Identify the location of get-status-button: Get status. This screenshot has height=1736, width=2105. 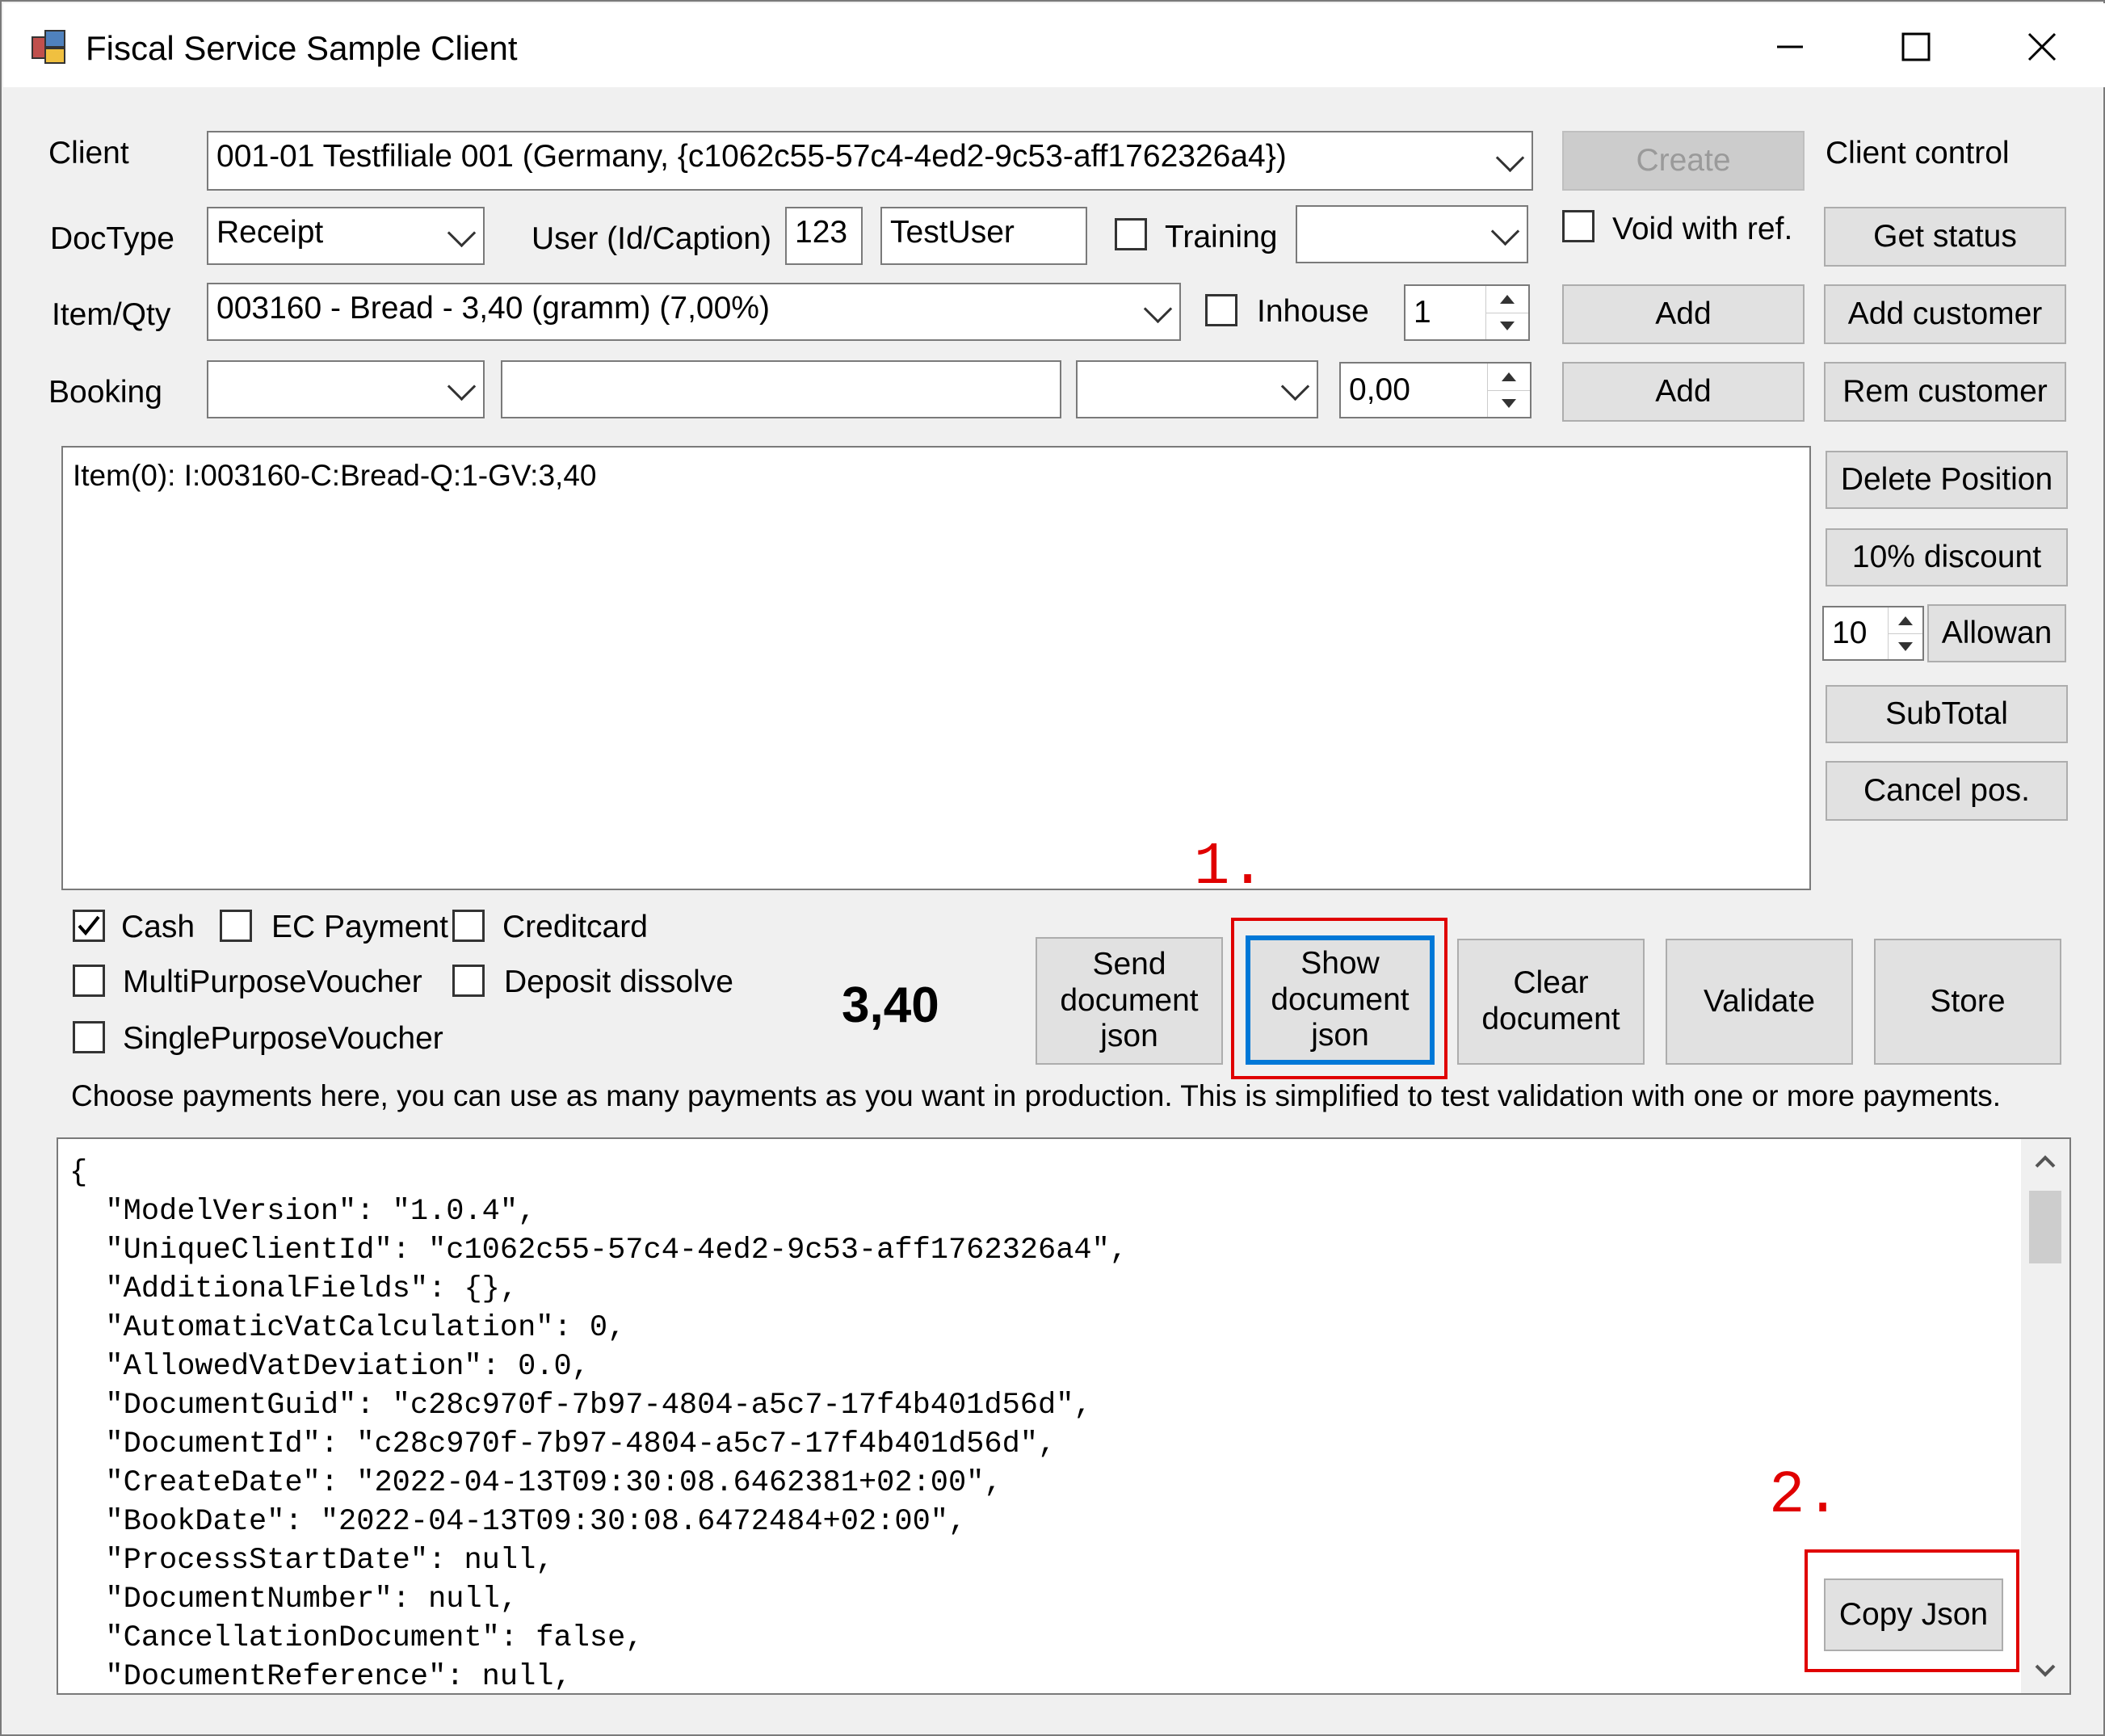
(1945, 237).